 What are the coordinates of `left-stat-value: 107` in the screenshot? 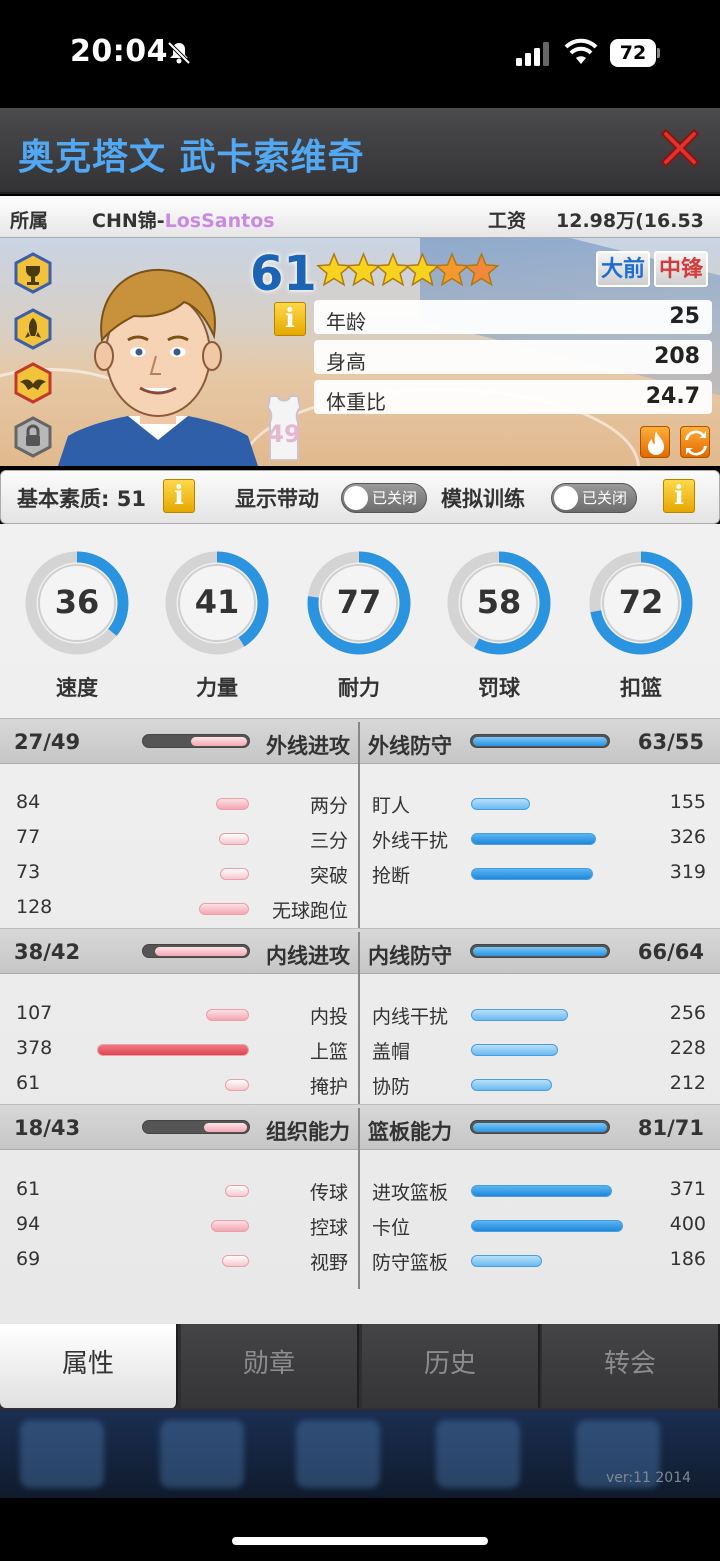 It's located at (34, 1013).